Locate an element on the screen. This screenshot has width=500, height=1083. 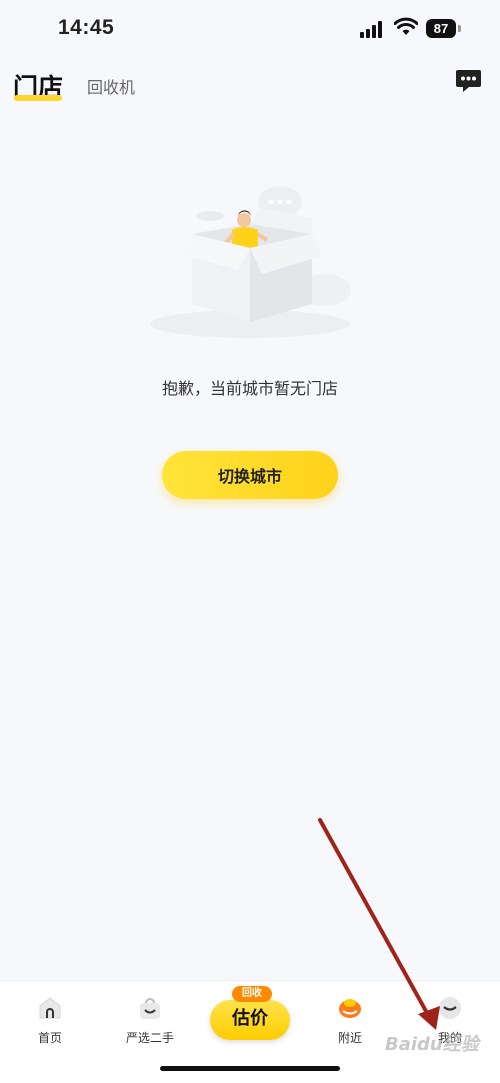
tab-selected-used-label: 严选二手 is located at coordinates (149, 1038).